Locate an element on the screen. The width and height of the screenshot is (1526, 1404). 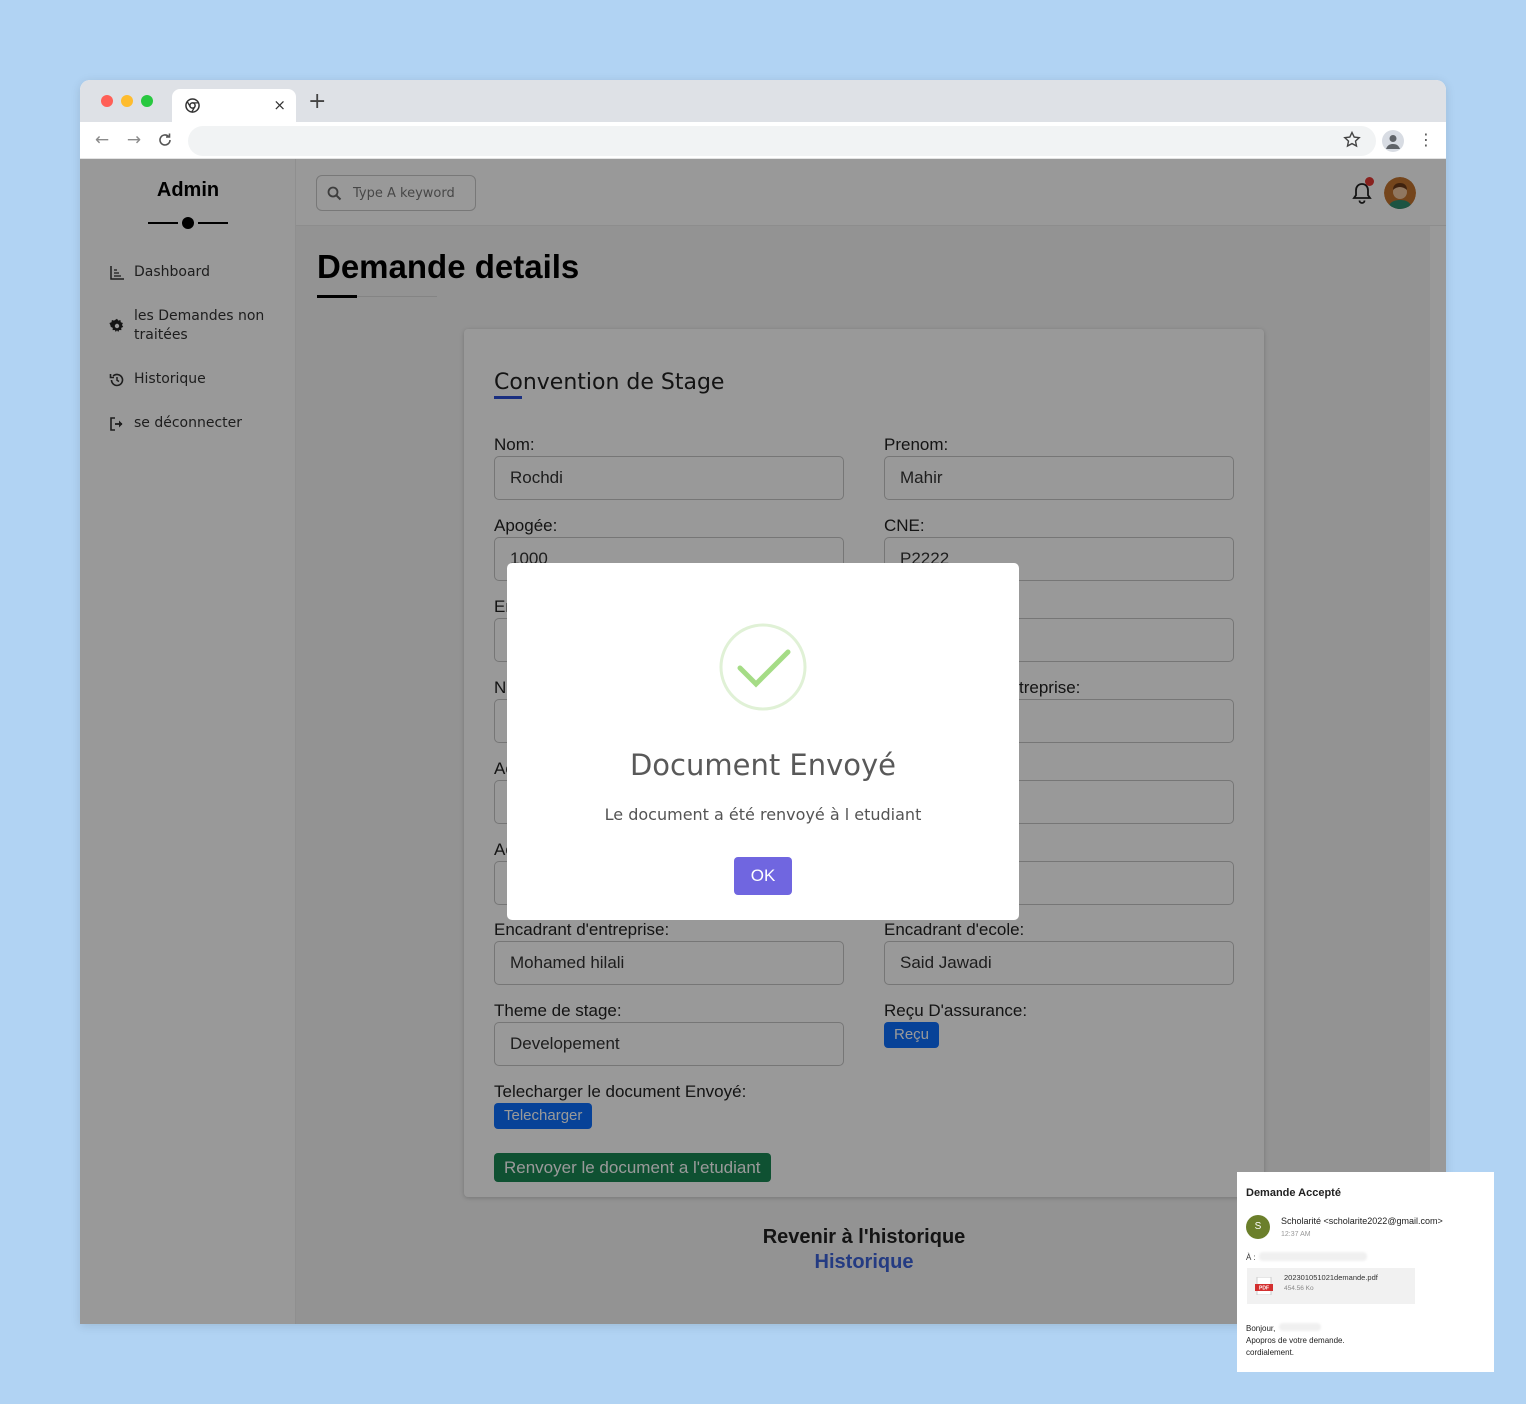
email-attachment: PDF 202301051021demande.pdf 454.56 Ko is located at coordinates (1331, 1286).